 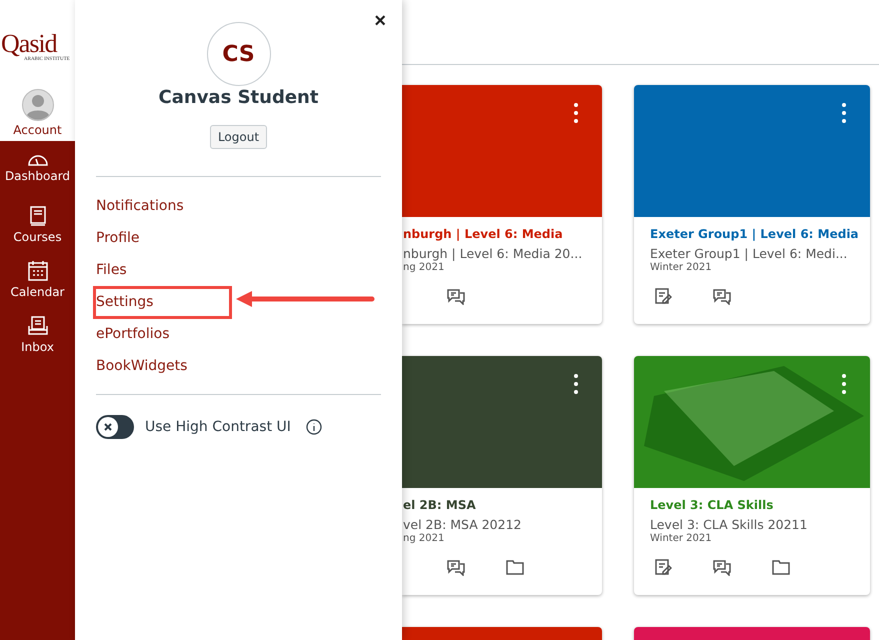 I want to click on menu-link: Notifications, so click(x=140, y=206).